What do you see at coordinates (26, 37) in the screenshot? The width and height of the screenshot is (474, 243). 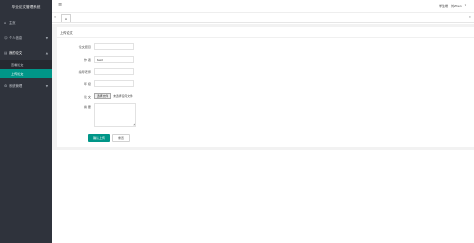 I see `sidebar-item-profile: ☺ 个人信息 ▼` at bounding box center [26, 37].